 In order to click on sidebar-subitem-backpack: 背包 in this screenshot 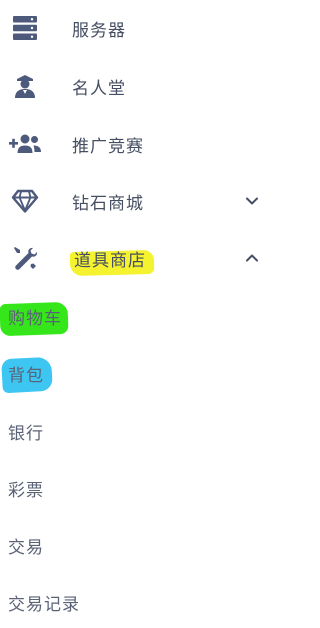, I will do `click(150, 373)`.